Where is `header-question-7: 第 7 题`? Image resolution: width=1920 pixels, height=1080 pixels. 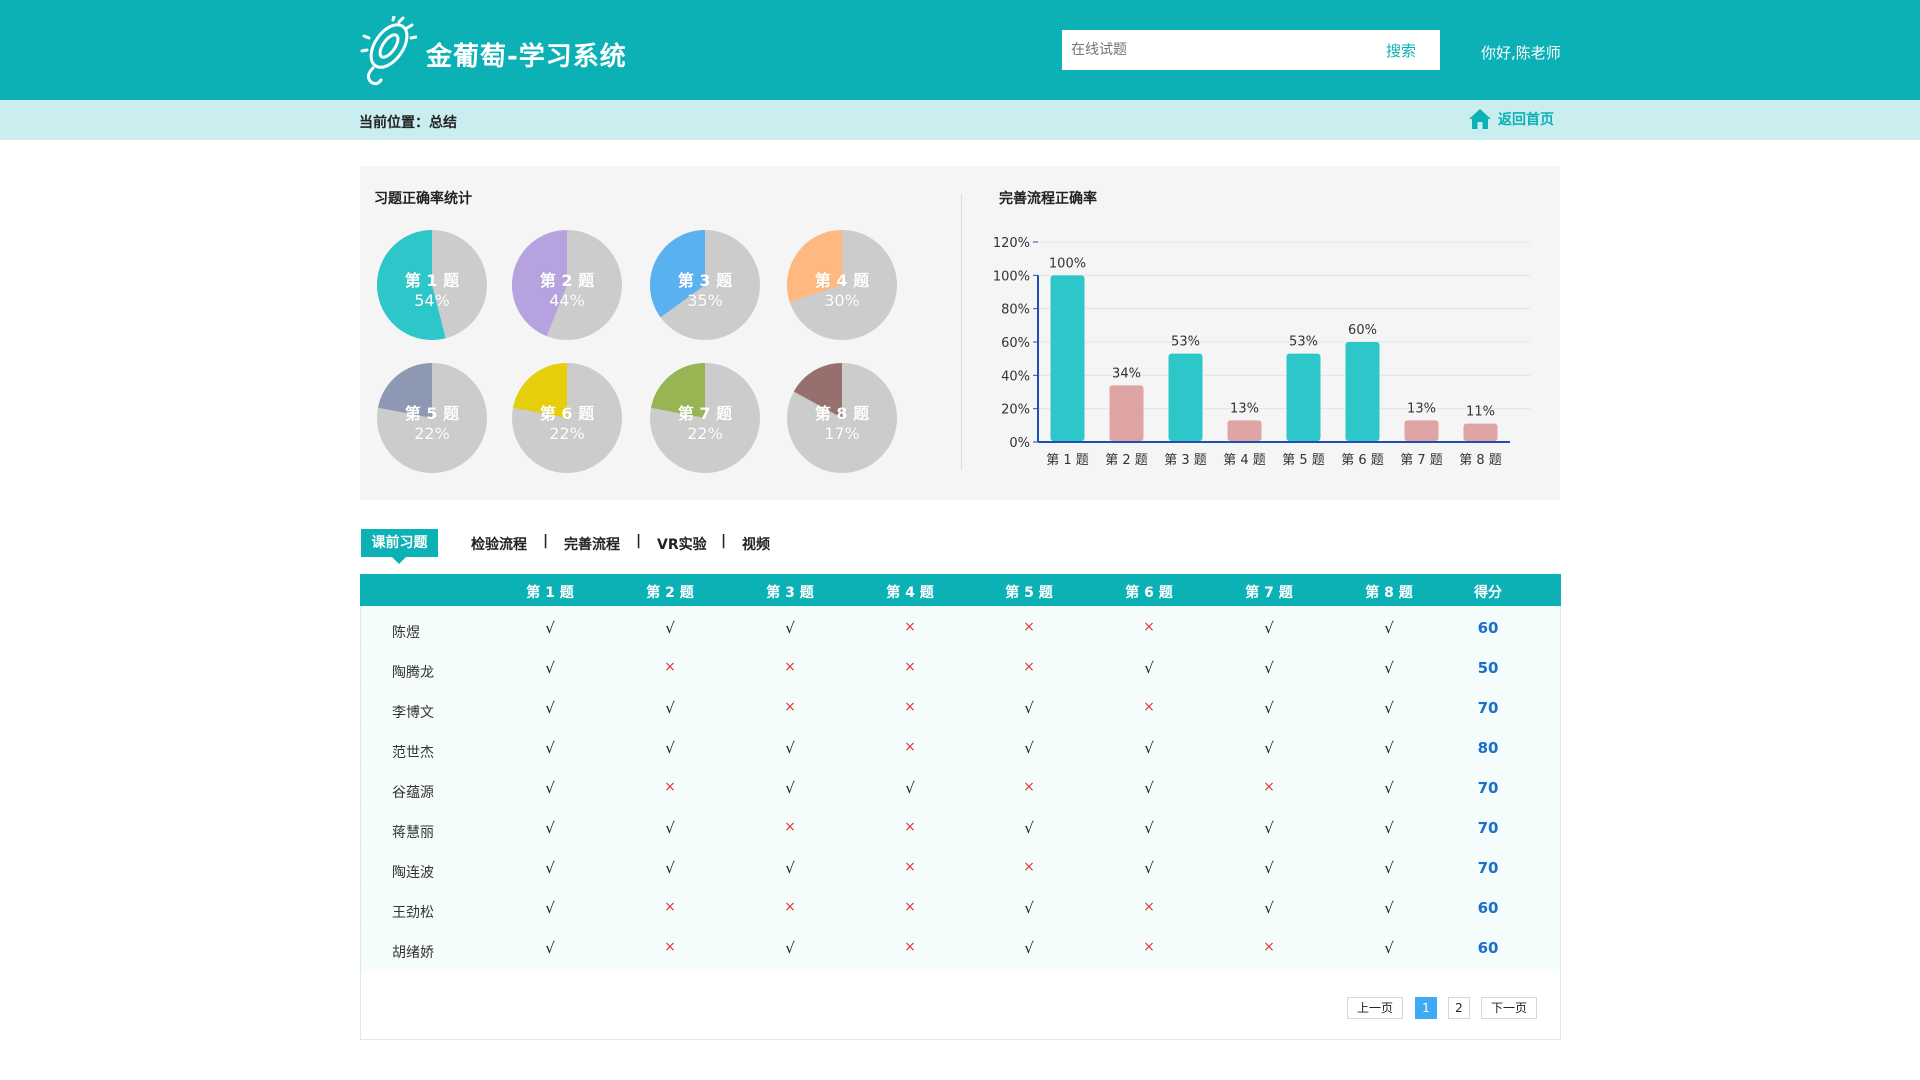
header-question-7: 第 7 题 is located at coordinates (1269, 593).